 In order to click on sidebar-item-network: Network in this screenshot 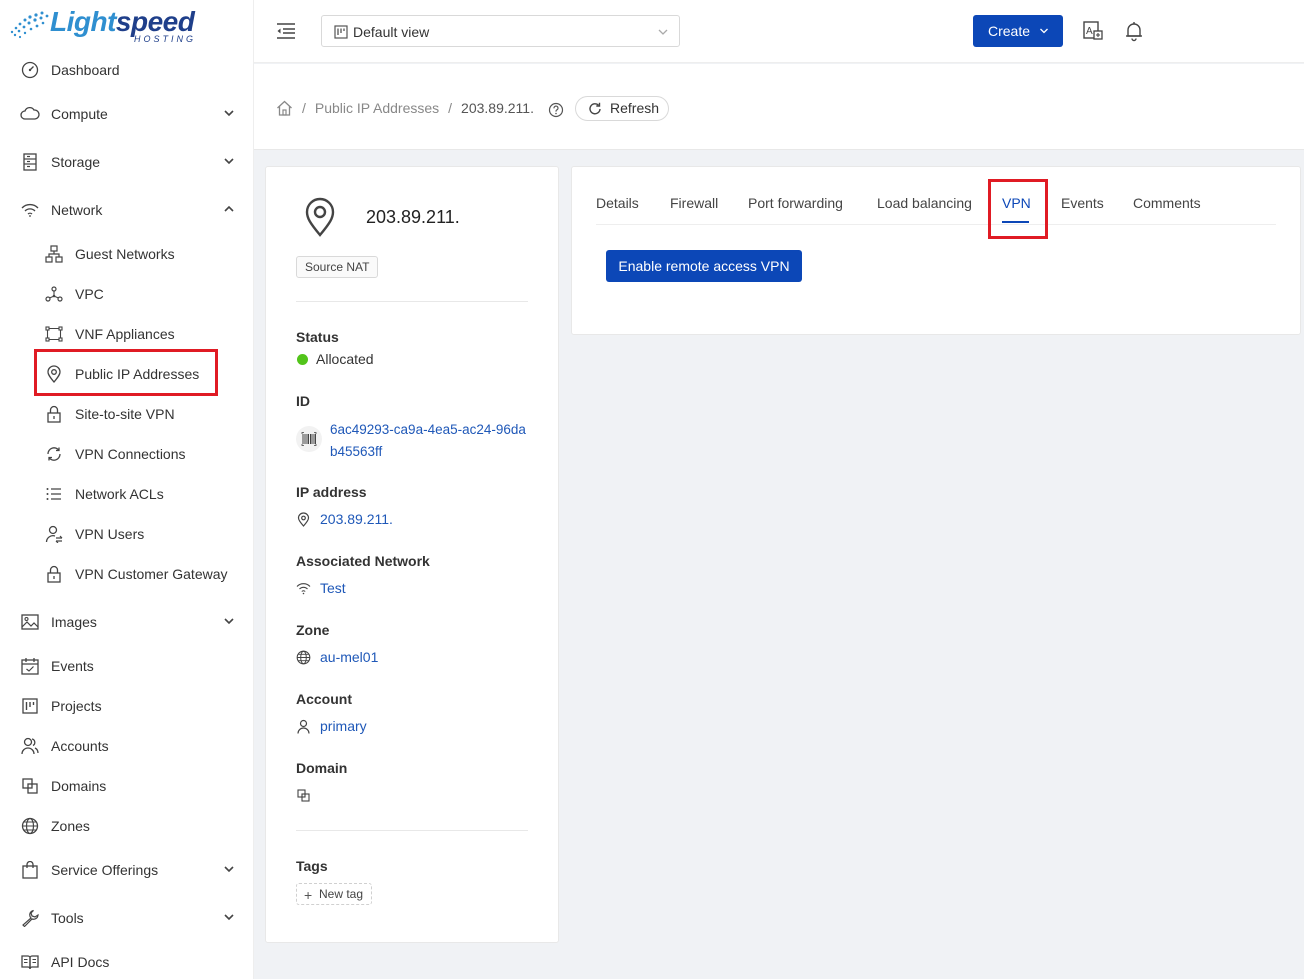, I will do `click(127, 210)`.